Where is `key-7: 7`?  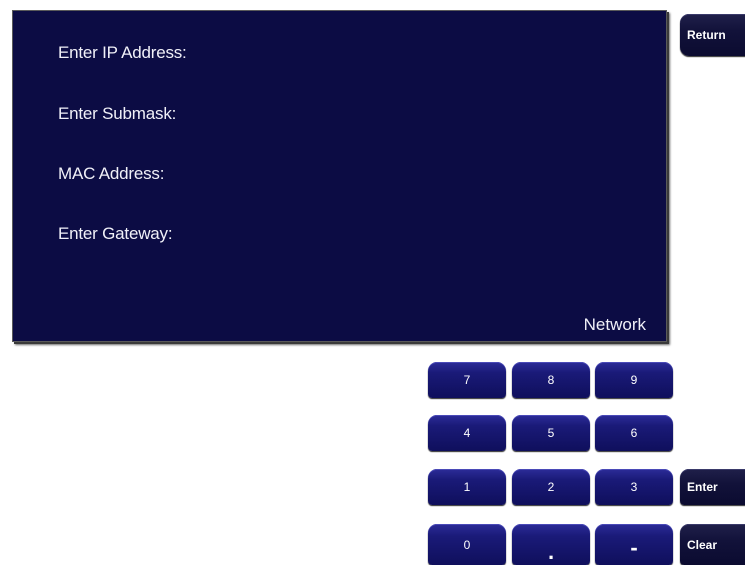 key-7: 7 is located at coordinates (467, 380).